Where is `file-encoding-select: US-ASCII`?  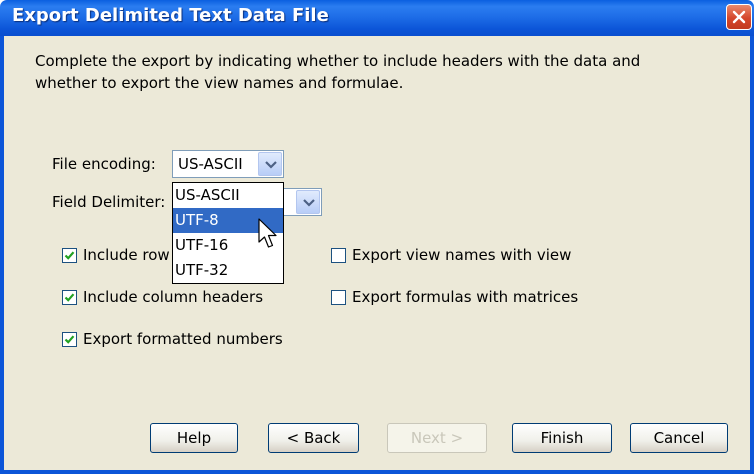 file-encoding-select: US-ASCII is located at coordinates (228, 164).